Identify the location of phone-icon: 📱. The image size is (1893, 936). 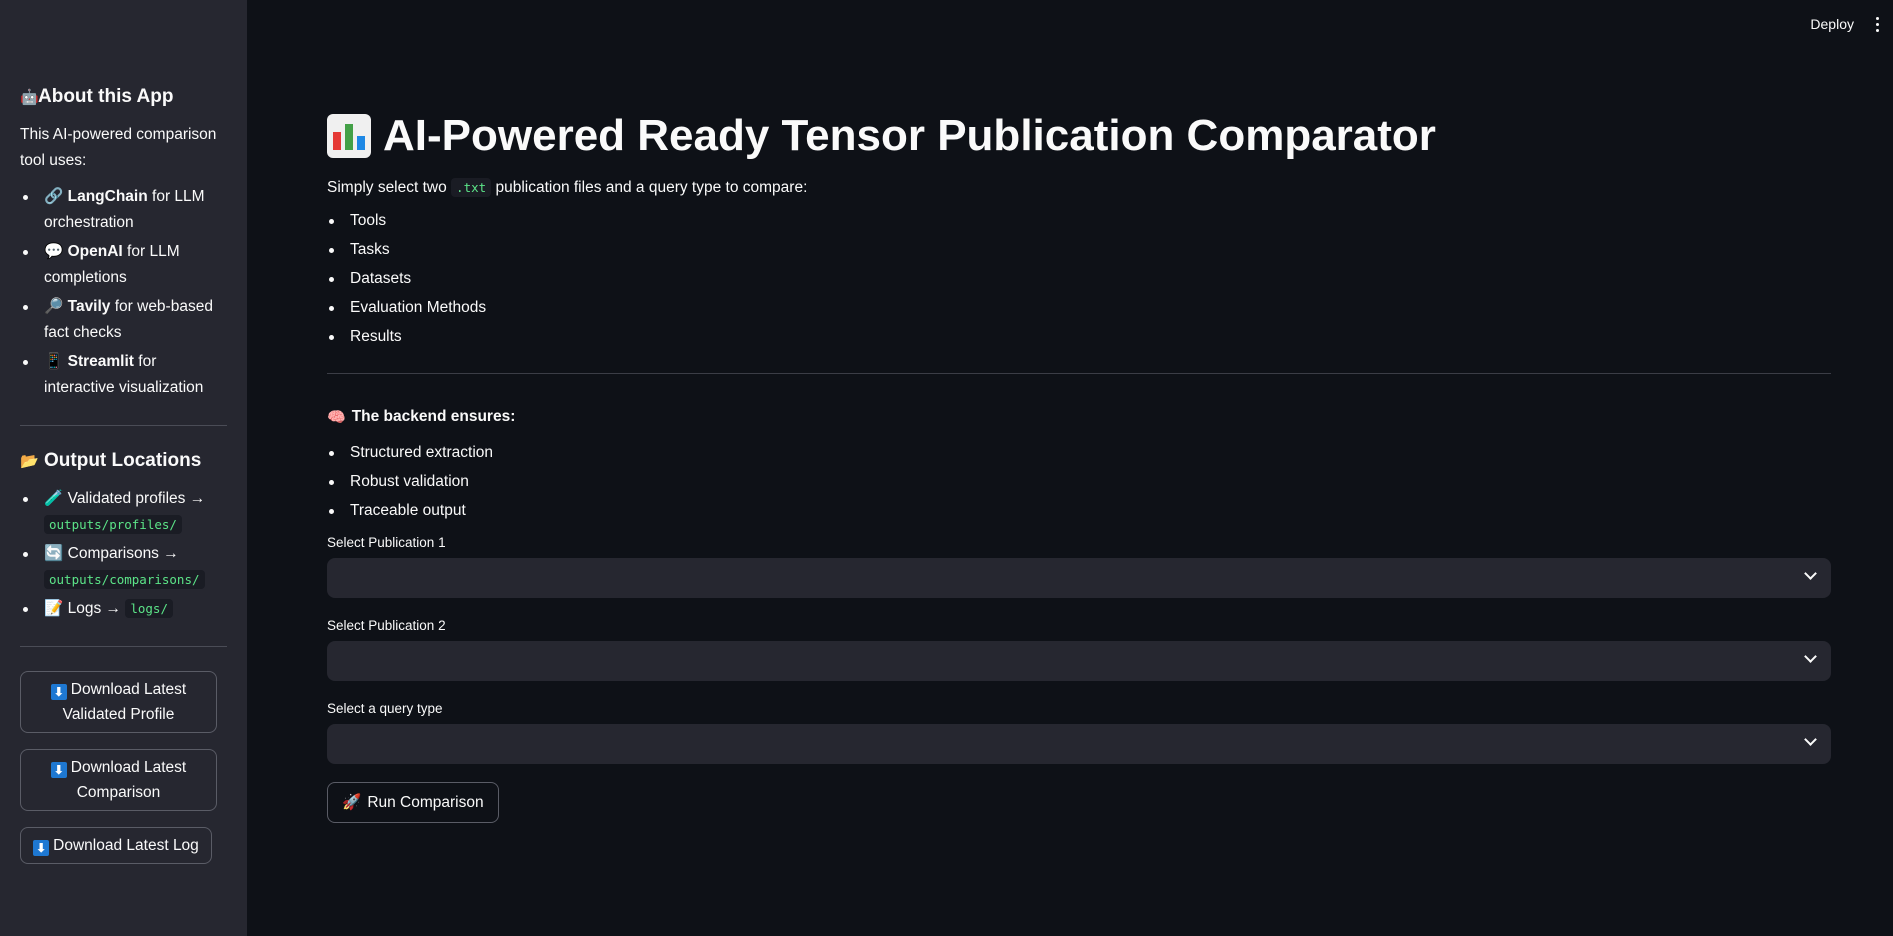
(54, 361).